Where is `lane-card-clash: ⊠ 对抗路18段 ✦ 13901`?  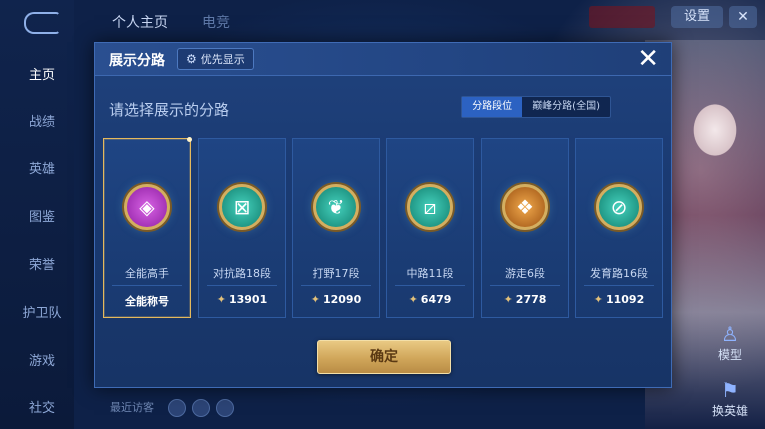
lane-card-clash: ⊠ 对抗路18段 ✦ 13901 is located at coordinates (242, 228).